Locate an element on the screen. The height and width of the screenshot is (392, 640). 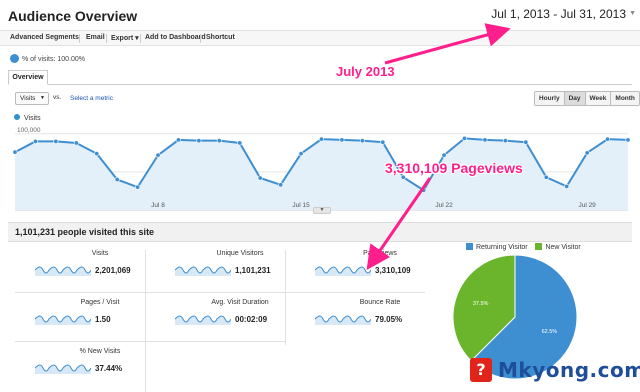
x-tick-label: Jul 15 is located at coordinates (301, 205).